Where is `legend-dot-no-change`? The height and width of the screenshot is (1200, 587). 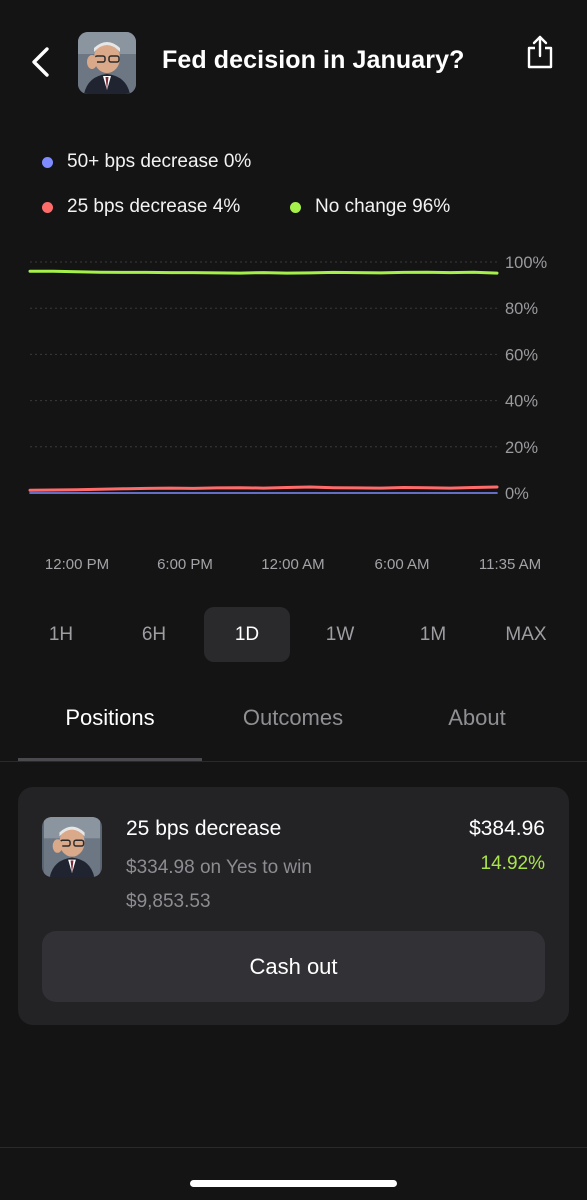
legend-dot-no-change is located at coordinates (295, 207).